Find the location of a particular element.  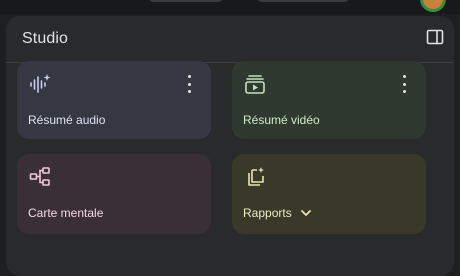

audio-overview-card: Résumé audio is located at coordinates (114, 100).